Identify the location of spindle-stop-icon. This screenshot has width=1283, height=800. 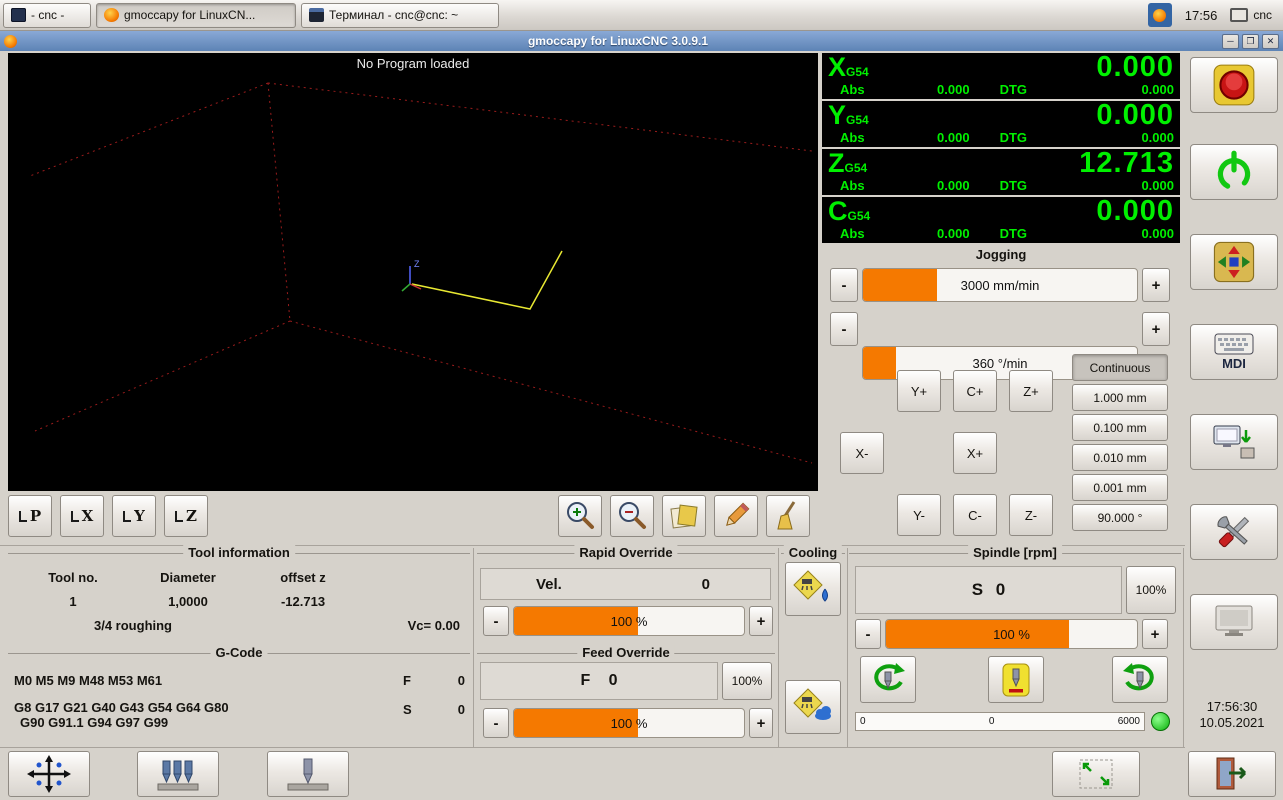
(1016, 679).